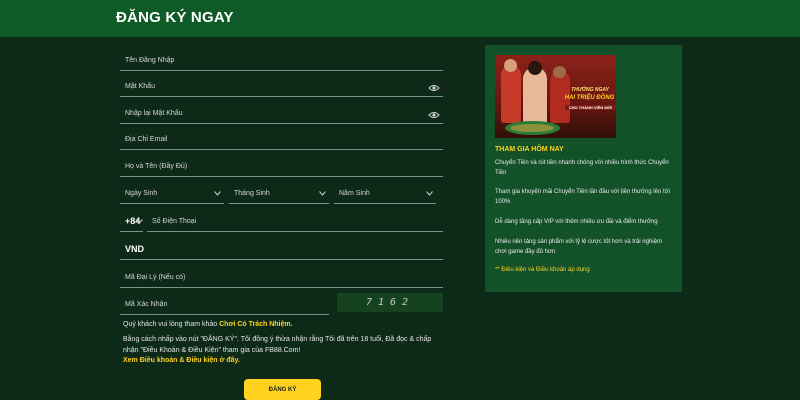 This screenshot has width=800, height=400. What do you see at coordinates (140, 86) in the screenshot?
I see `password-placeholder: Mật Khẩu` at bounding box center [140, 86].